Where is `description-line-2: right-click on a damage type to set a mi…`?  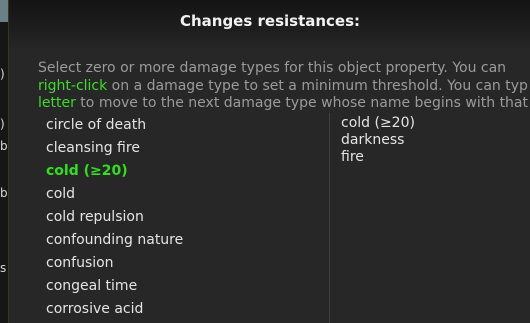 description-line-2: right-click on a damage type to set a mi… is located at coordinates (284, 87).